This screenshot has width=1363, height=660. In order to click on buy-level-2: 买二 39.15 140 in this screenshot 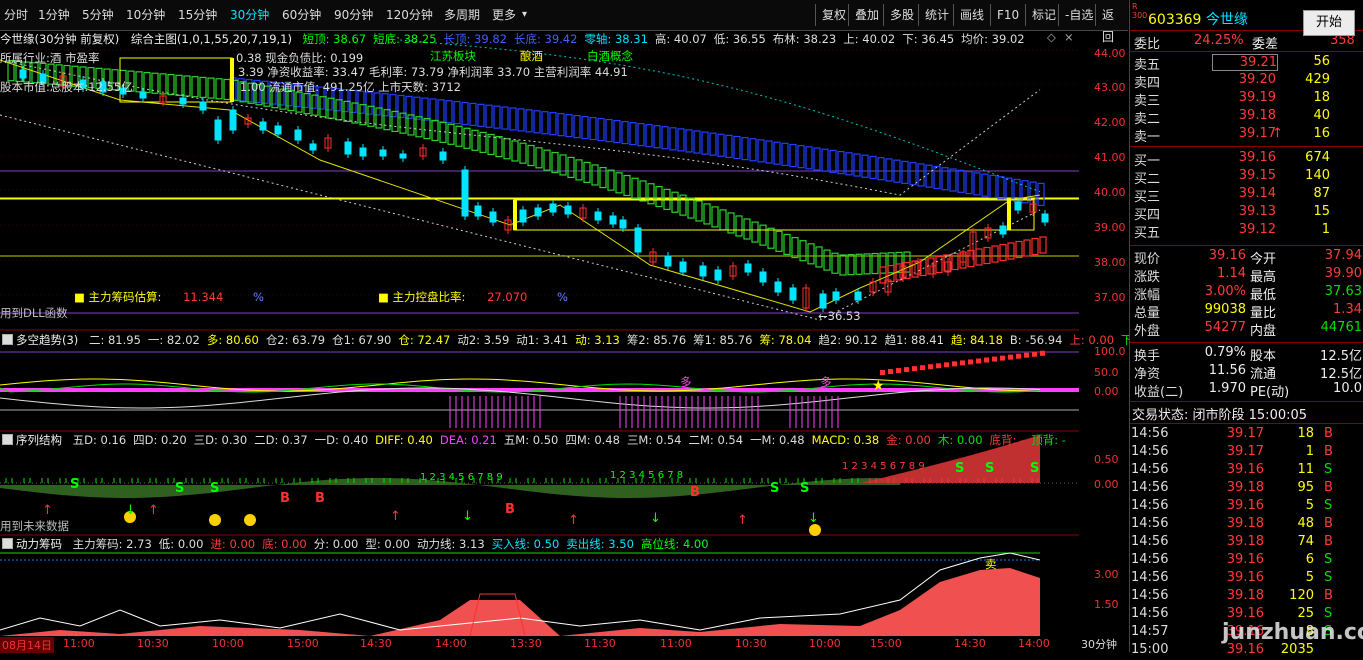, I will do `click(1246, 177)`.